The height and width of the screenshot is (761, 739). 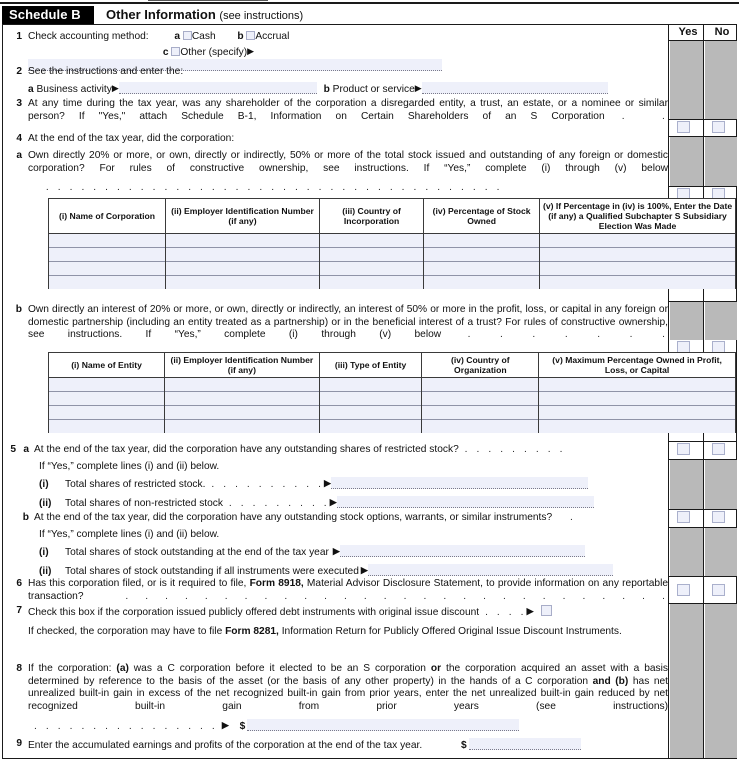 What do you see at coordinates (377, 365) in the screenshot?
I see `th-entity-type-text: Type of Entity` at bounding box center [377, 365].